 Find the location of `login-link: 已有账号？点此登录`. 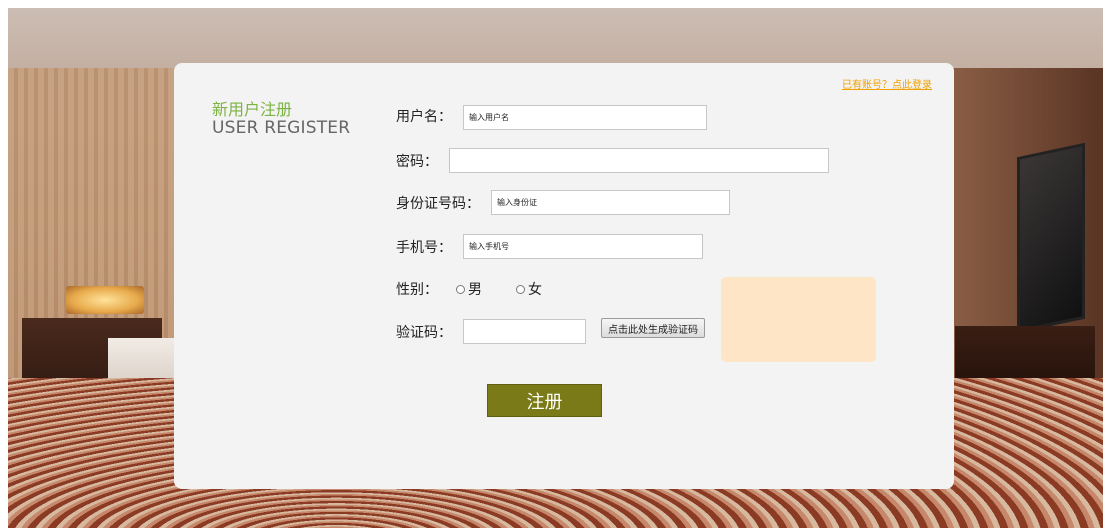

login-link: 已有账号？点此登录 is located at coordinates (887, 83).